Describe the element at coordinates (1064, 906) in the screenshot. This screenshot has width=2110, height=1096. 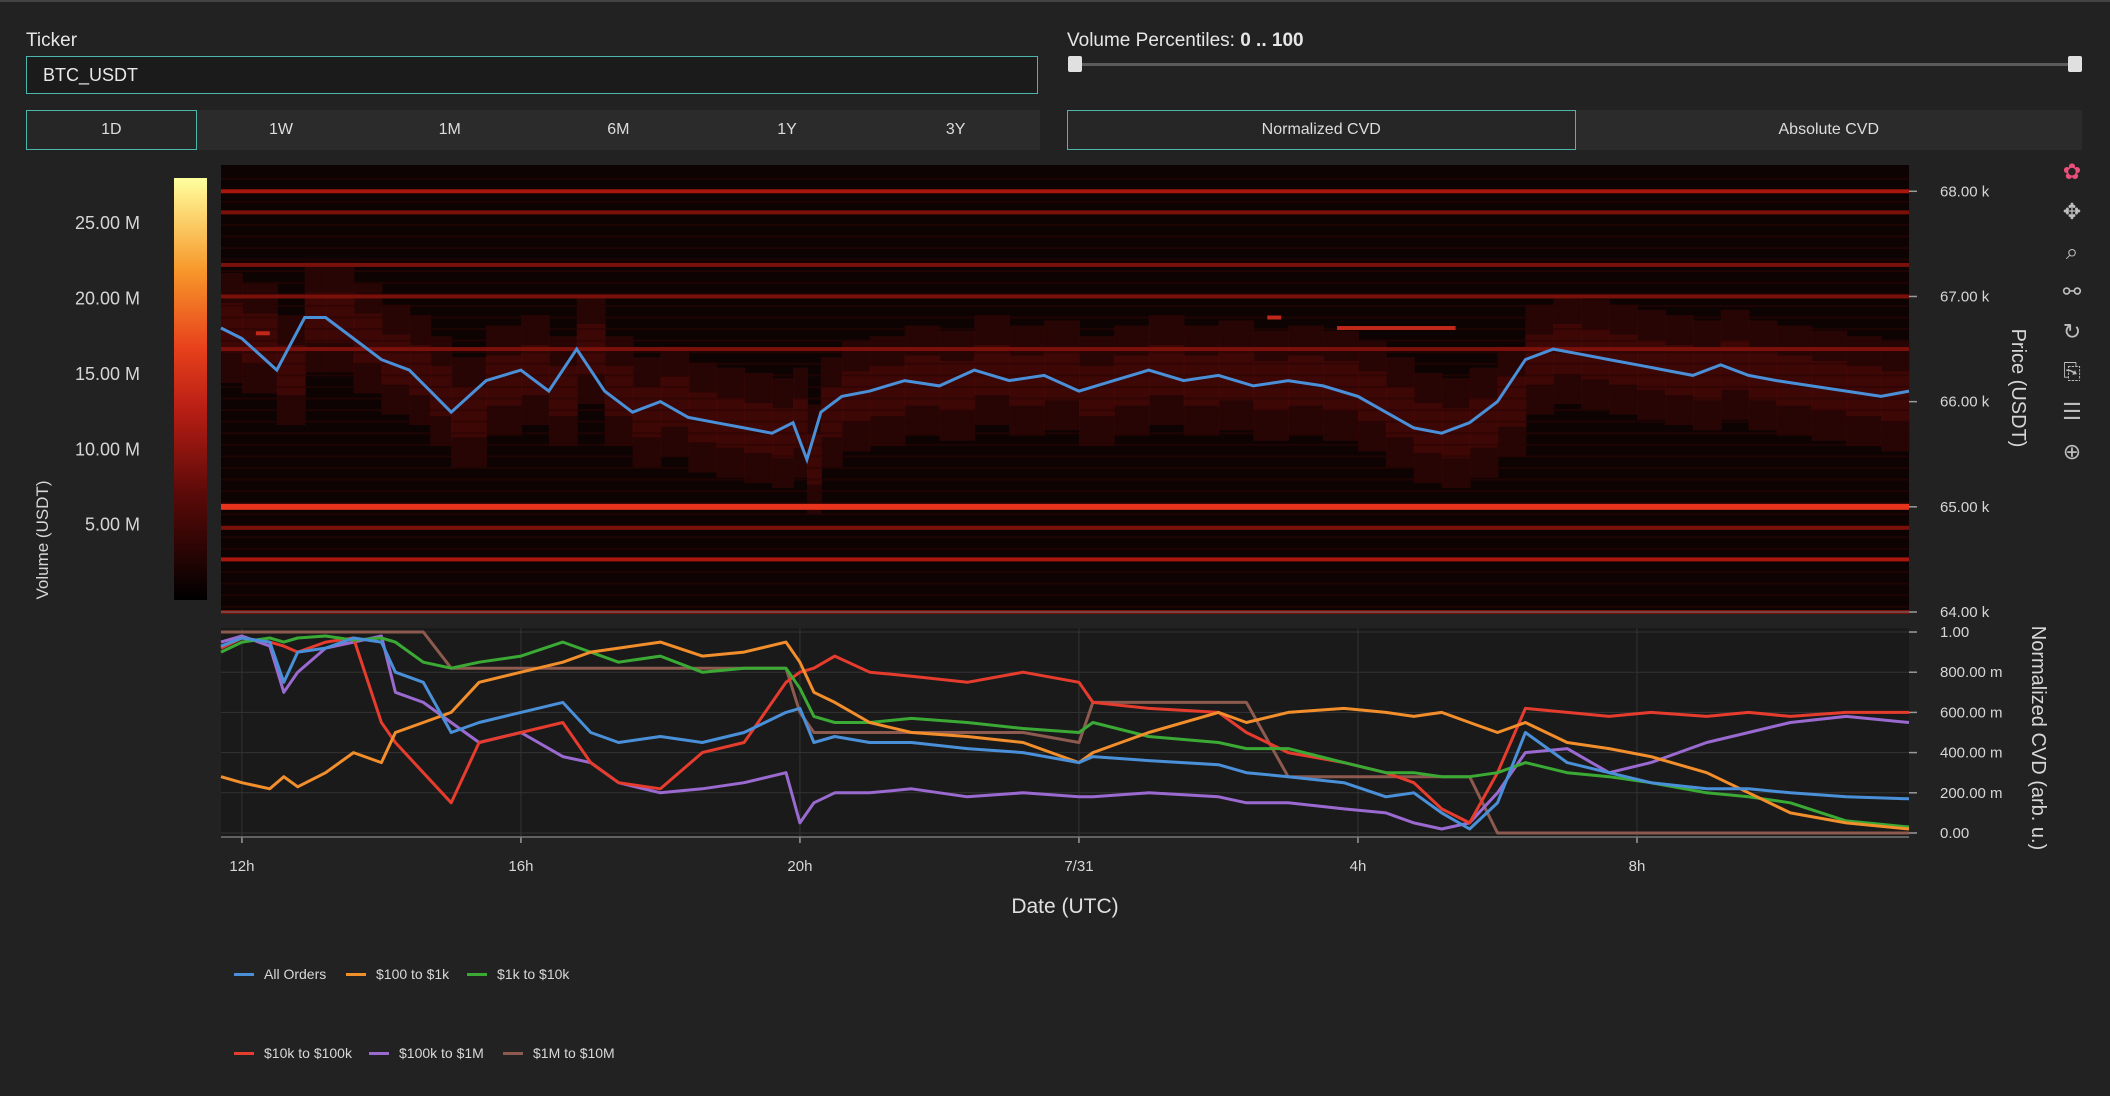
I see `x-axis-title: Date (UTC)` at that location.